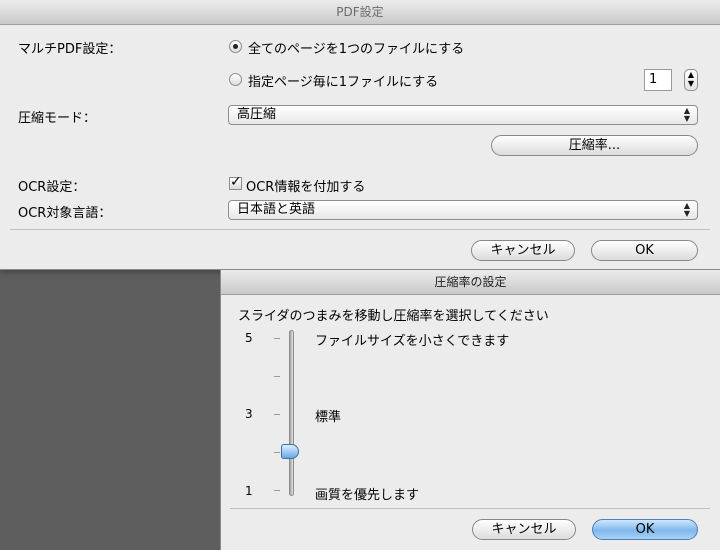 Image resolution: width=720 pixels, height=550 pixels. I want to click on ocr-language-label: OCR対象言語：, so click(65, 213).